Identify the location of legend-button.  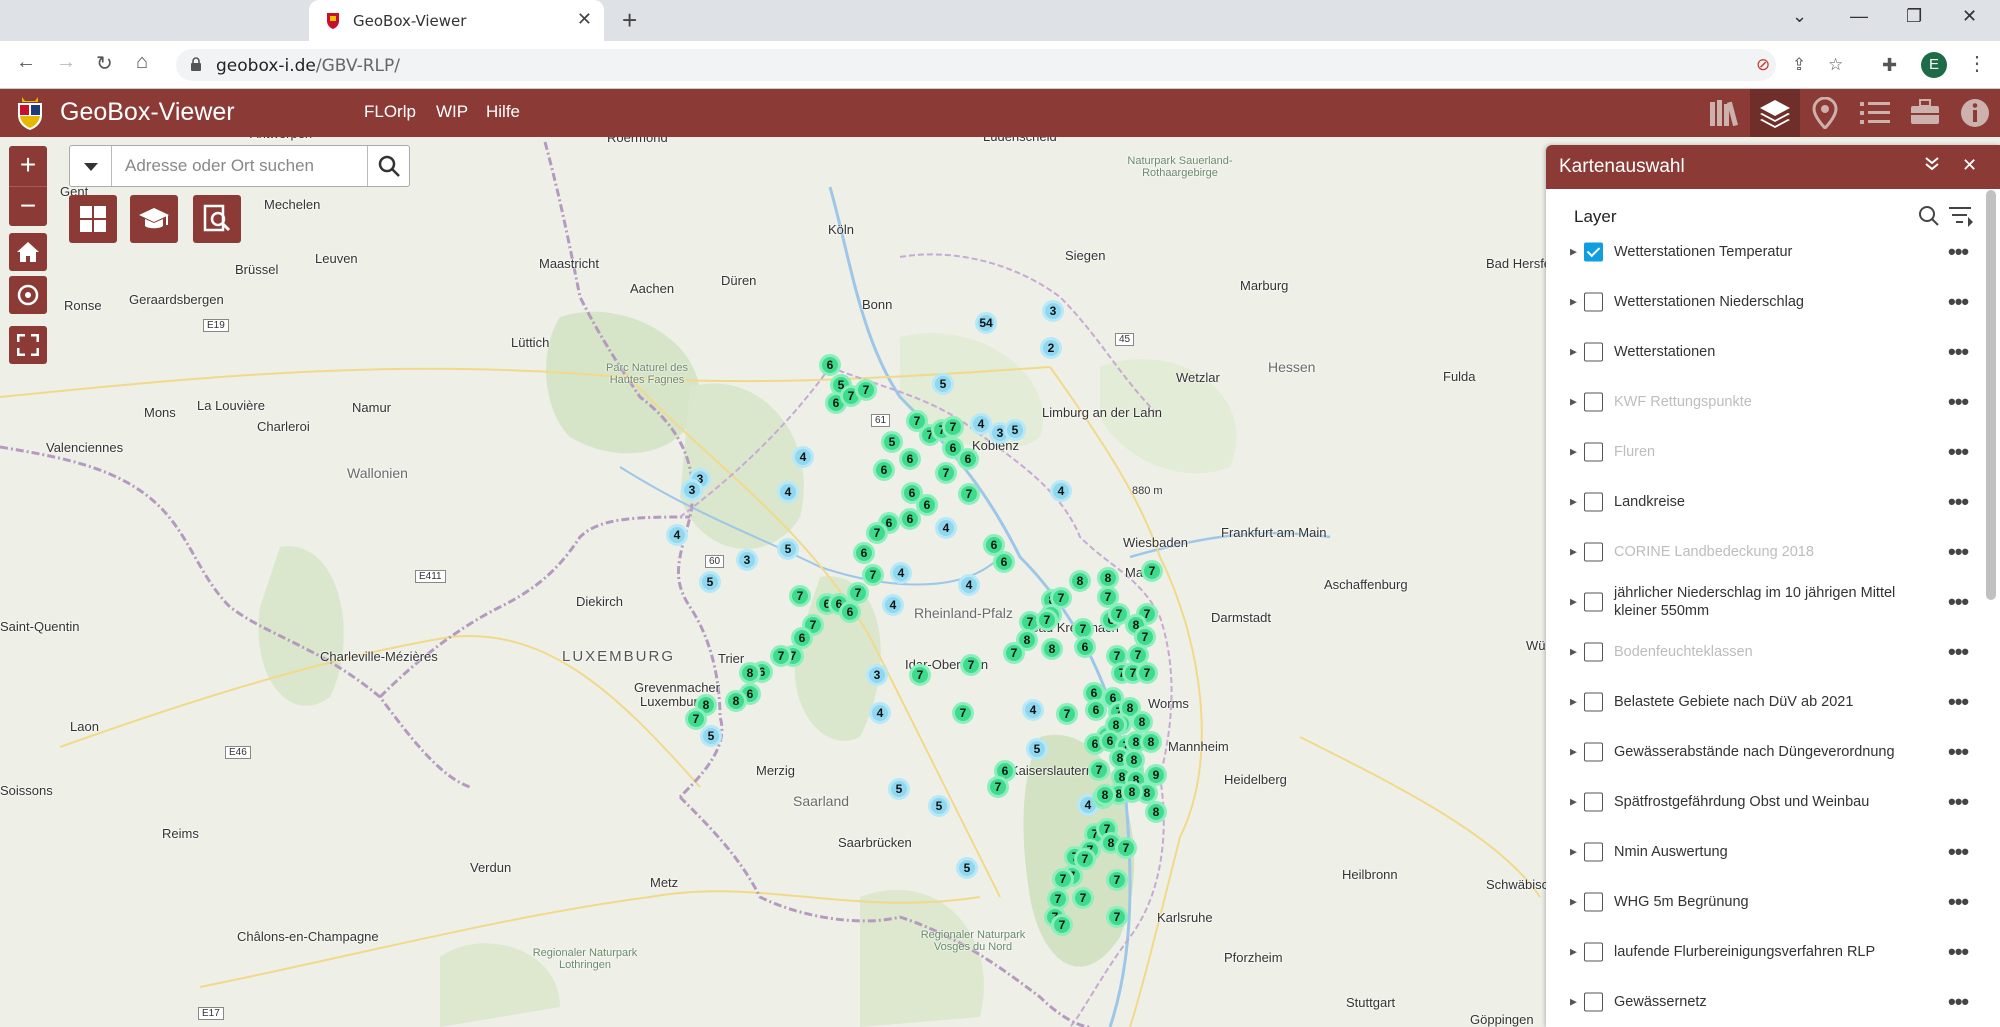
(1875, 113).